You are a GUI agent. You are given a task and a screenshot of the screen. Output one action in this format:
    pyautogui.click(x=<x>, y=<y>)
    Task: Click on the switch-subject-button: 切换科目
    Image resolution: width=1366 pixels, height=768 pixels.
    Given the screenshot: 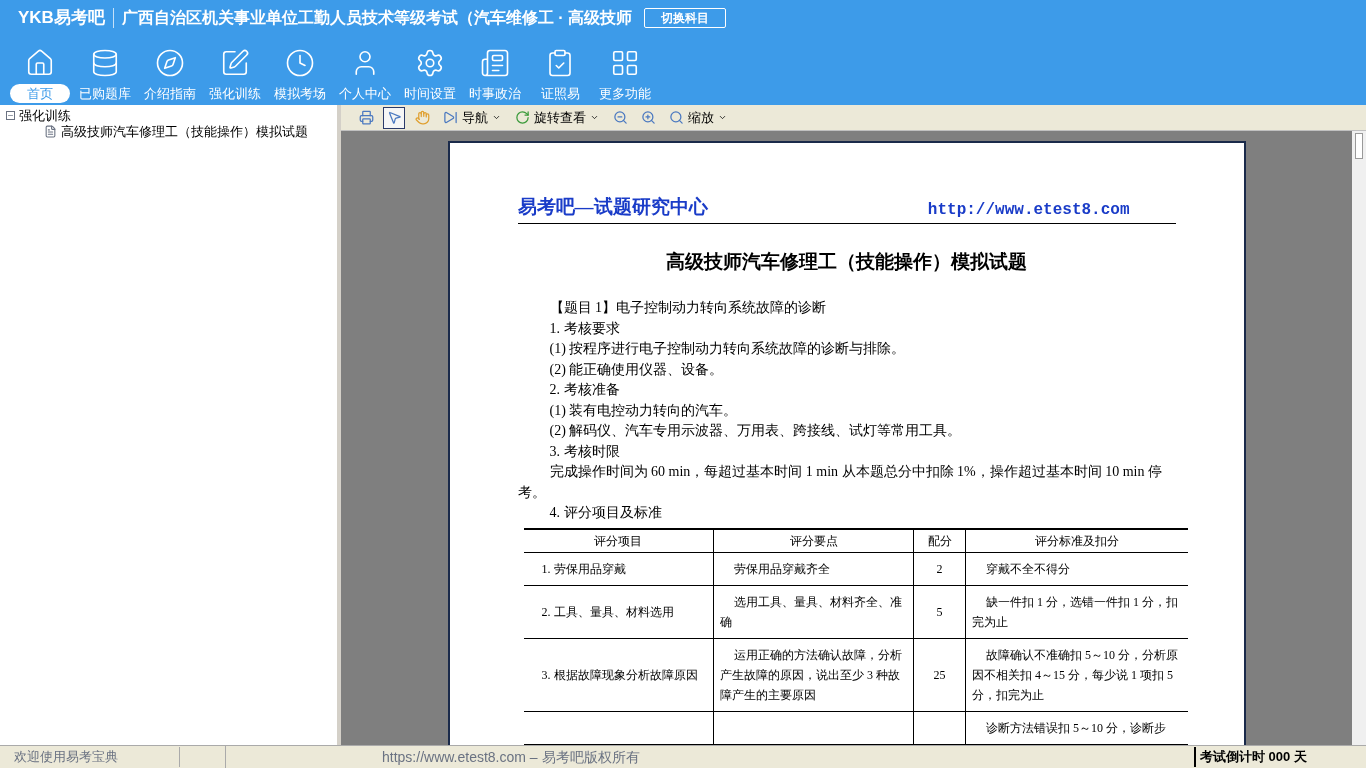 What is the action you would take?
    pyautogui.click(x=685, y=18)
    